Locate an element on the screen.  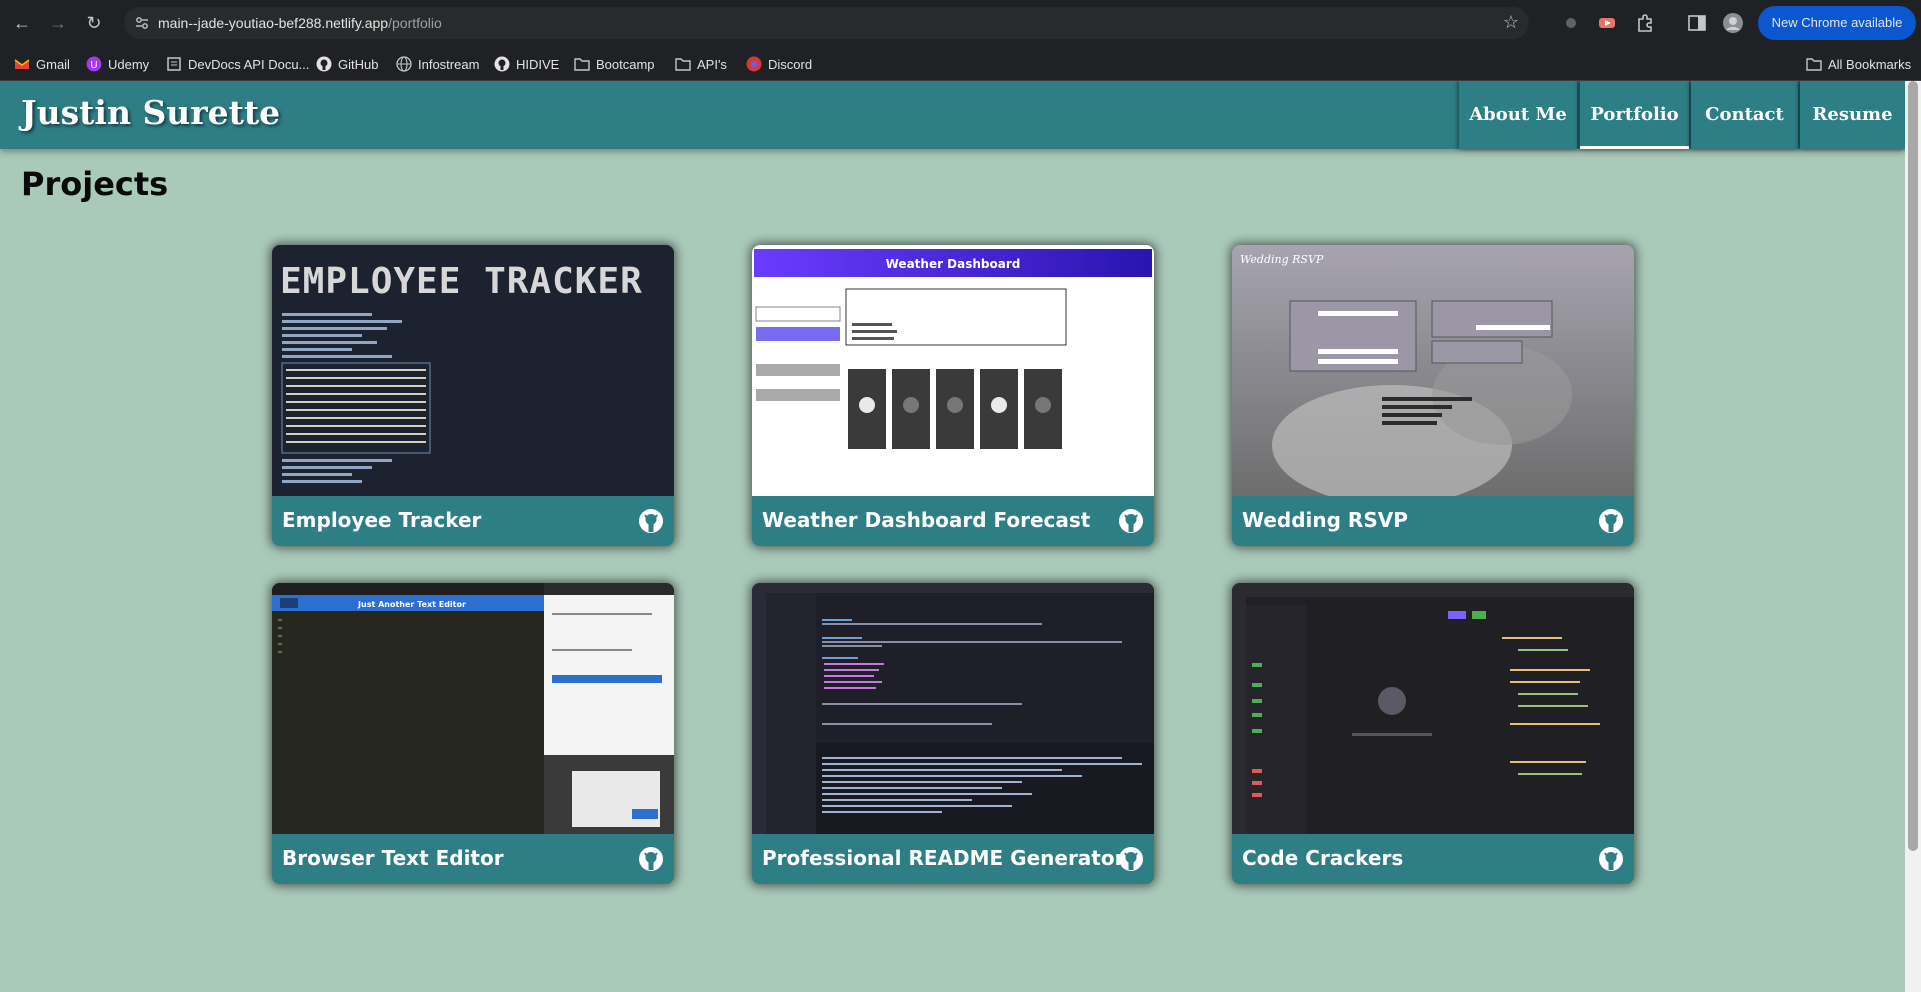
globe-icon is located at coordinates (404, 64).